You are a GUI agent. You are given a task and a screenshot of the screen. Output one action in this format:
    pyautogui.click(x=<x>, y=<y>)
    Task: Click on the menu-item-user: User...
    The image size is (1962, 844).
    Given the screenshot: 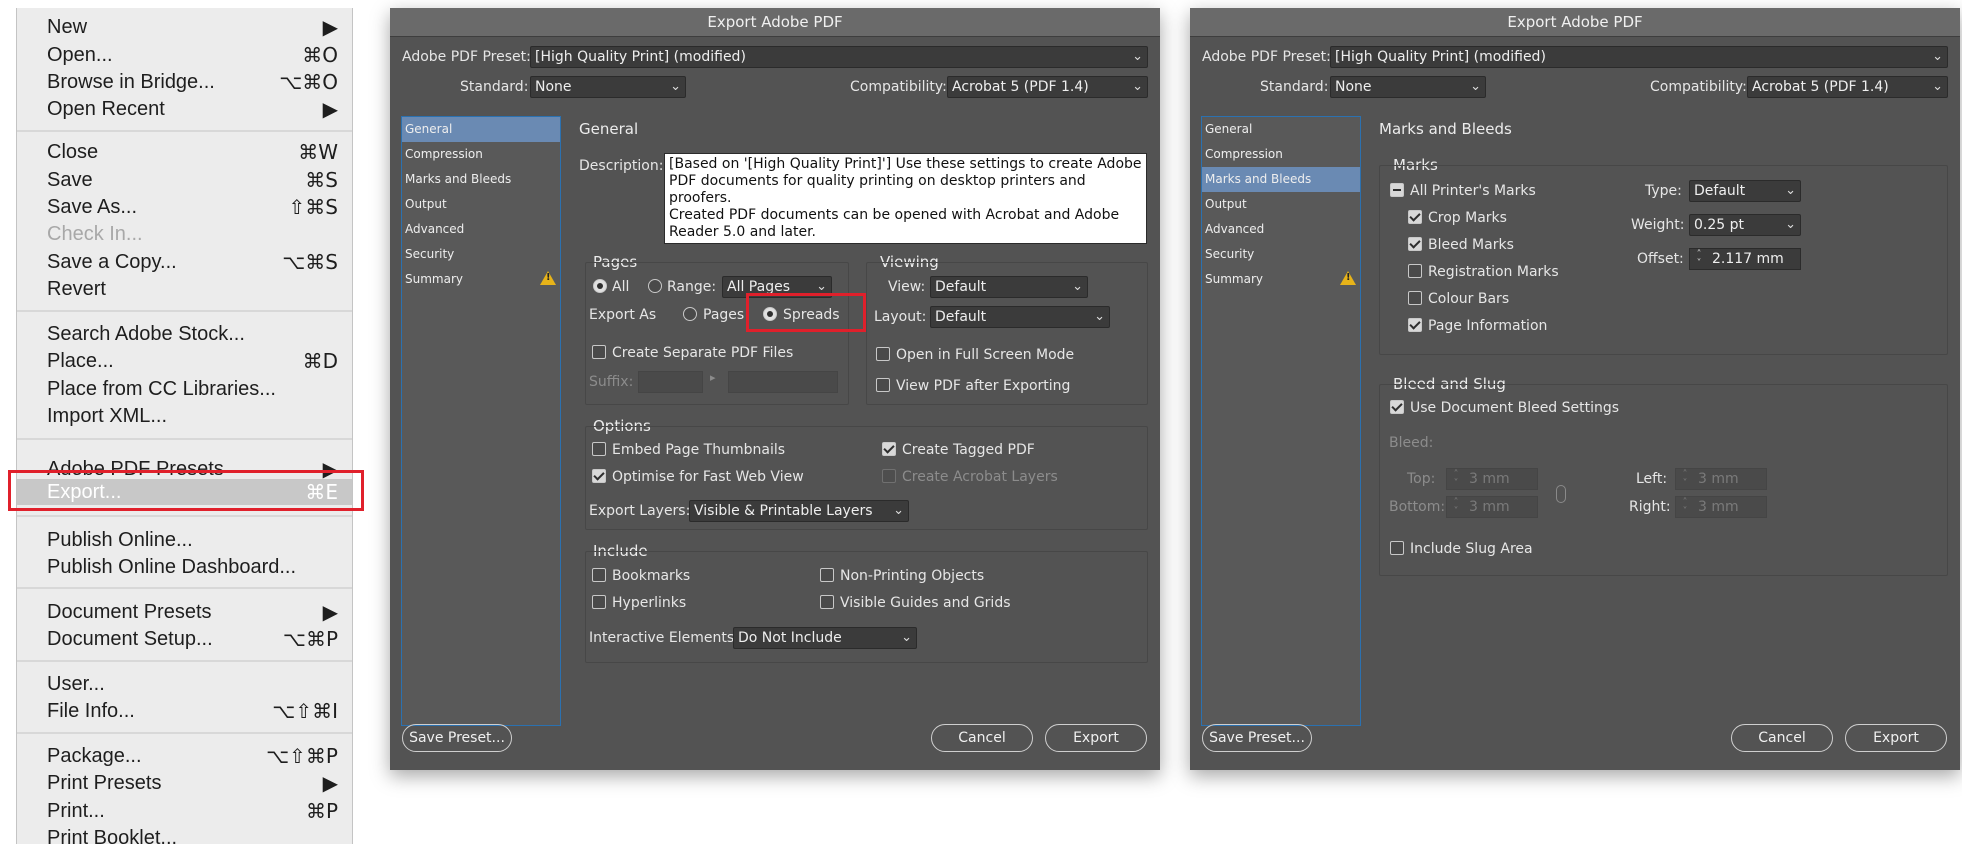 What is the action you would take?
    pyautogui.click(x=184, y=684)
    